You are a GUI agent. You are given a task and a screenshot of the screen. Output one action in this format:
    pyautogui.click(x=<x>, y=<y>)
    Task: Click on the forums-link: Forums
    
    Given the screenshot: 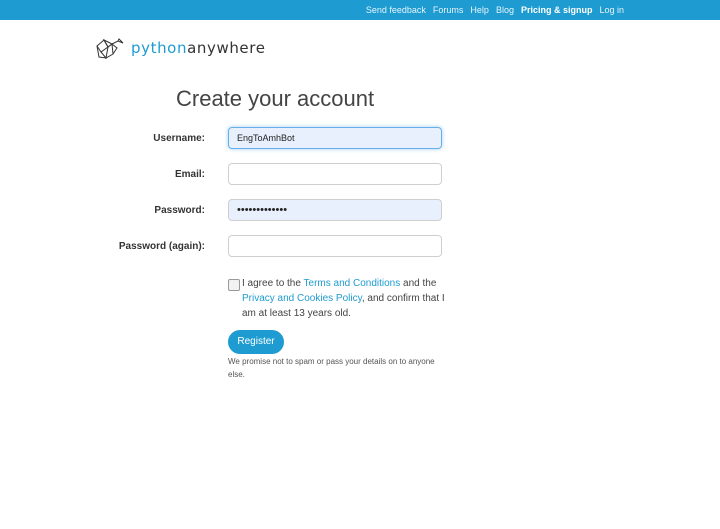 What is the action you would take?
    pyautogui.click(x=448, y=10)
    